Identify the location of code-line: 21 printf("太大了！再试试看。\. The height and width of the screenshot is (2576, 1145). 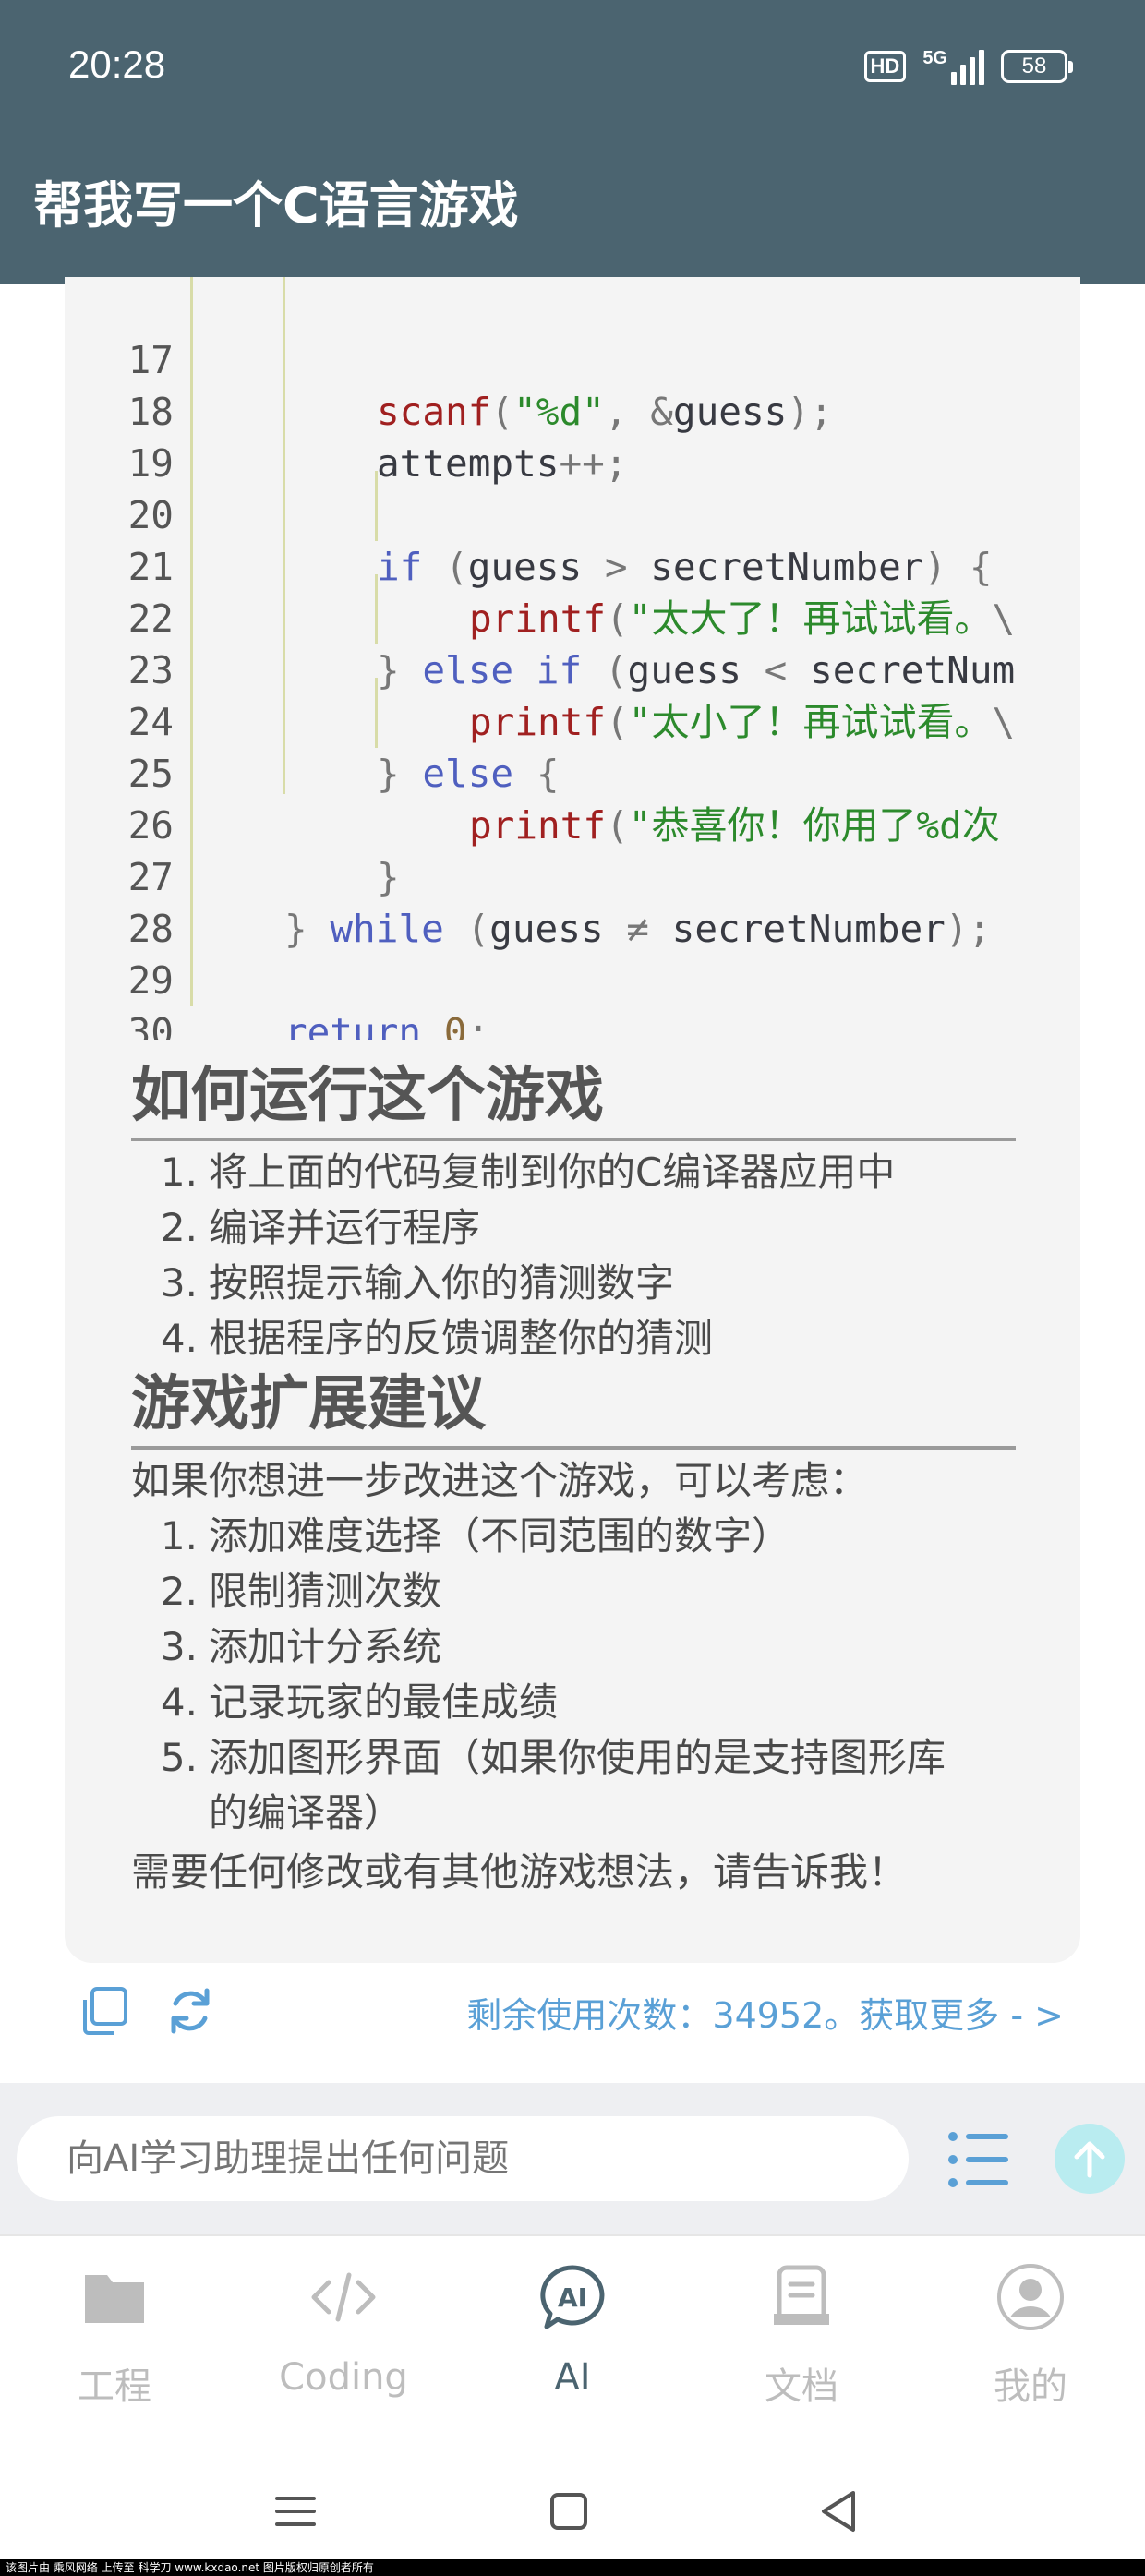
(572, 565).